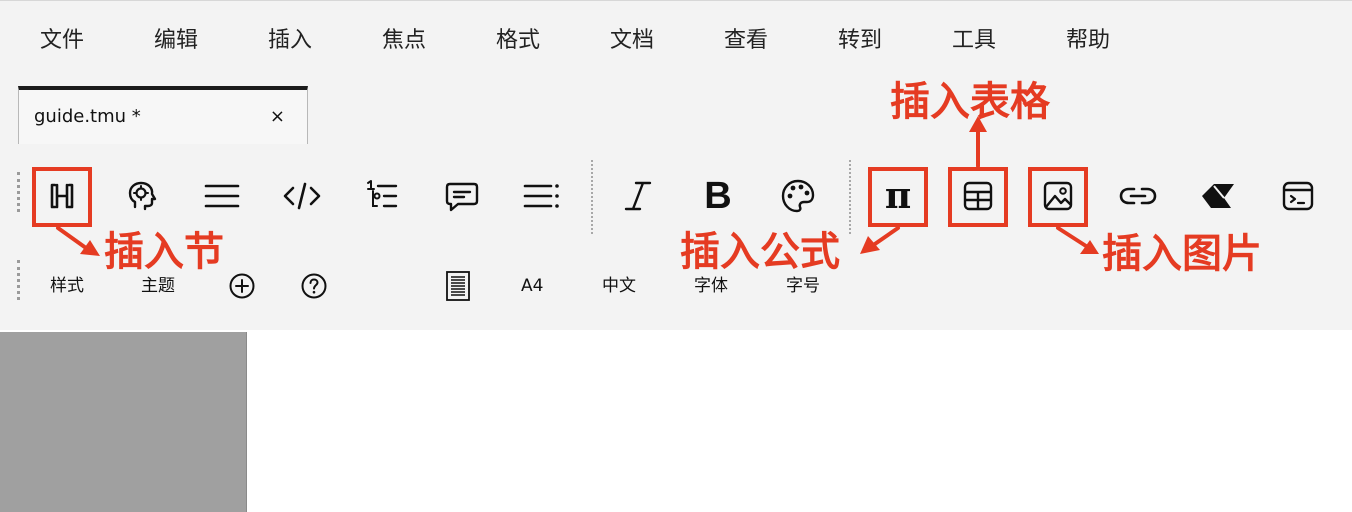  Describe the element at coordinates (885, 237) in the screenshot. I see `arrow-insert-formula` at that location.